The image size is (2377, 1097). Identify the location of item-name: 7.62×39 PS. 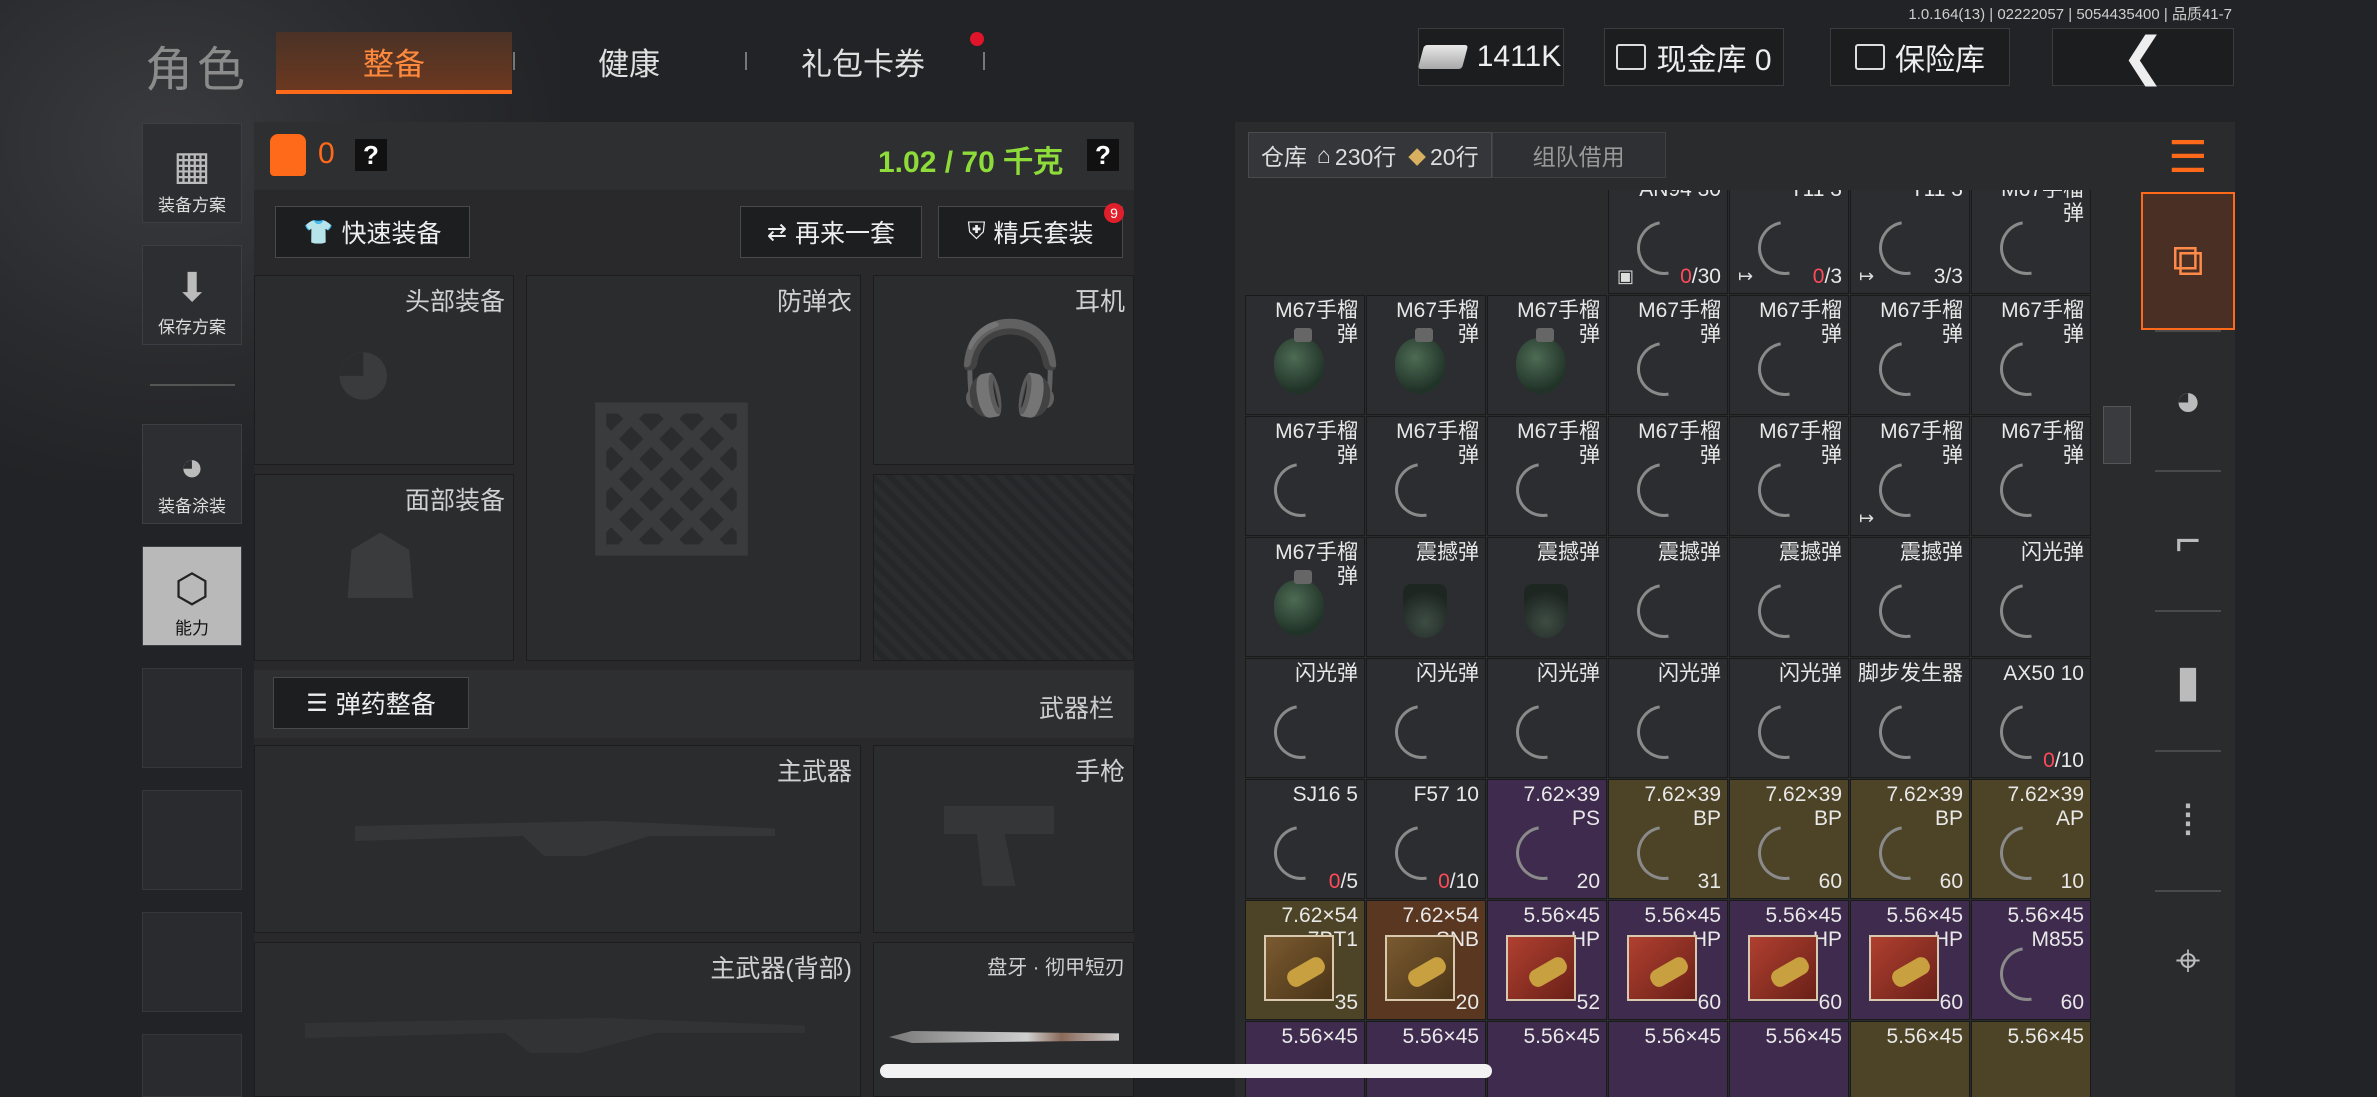
(1562, 806).